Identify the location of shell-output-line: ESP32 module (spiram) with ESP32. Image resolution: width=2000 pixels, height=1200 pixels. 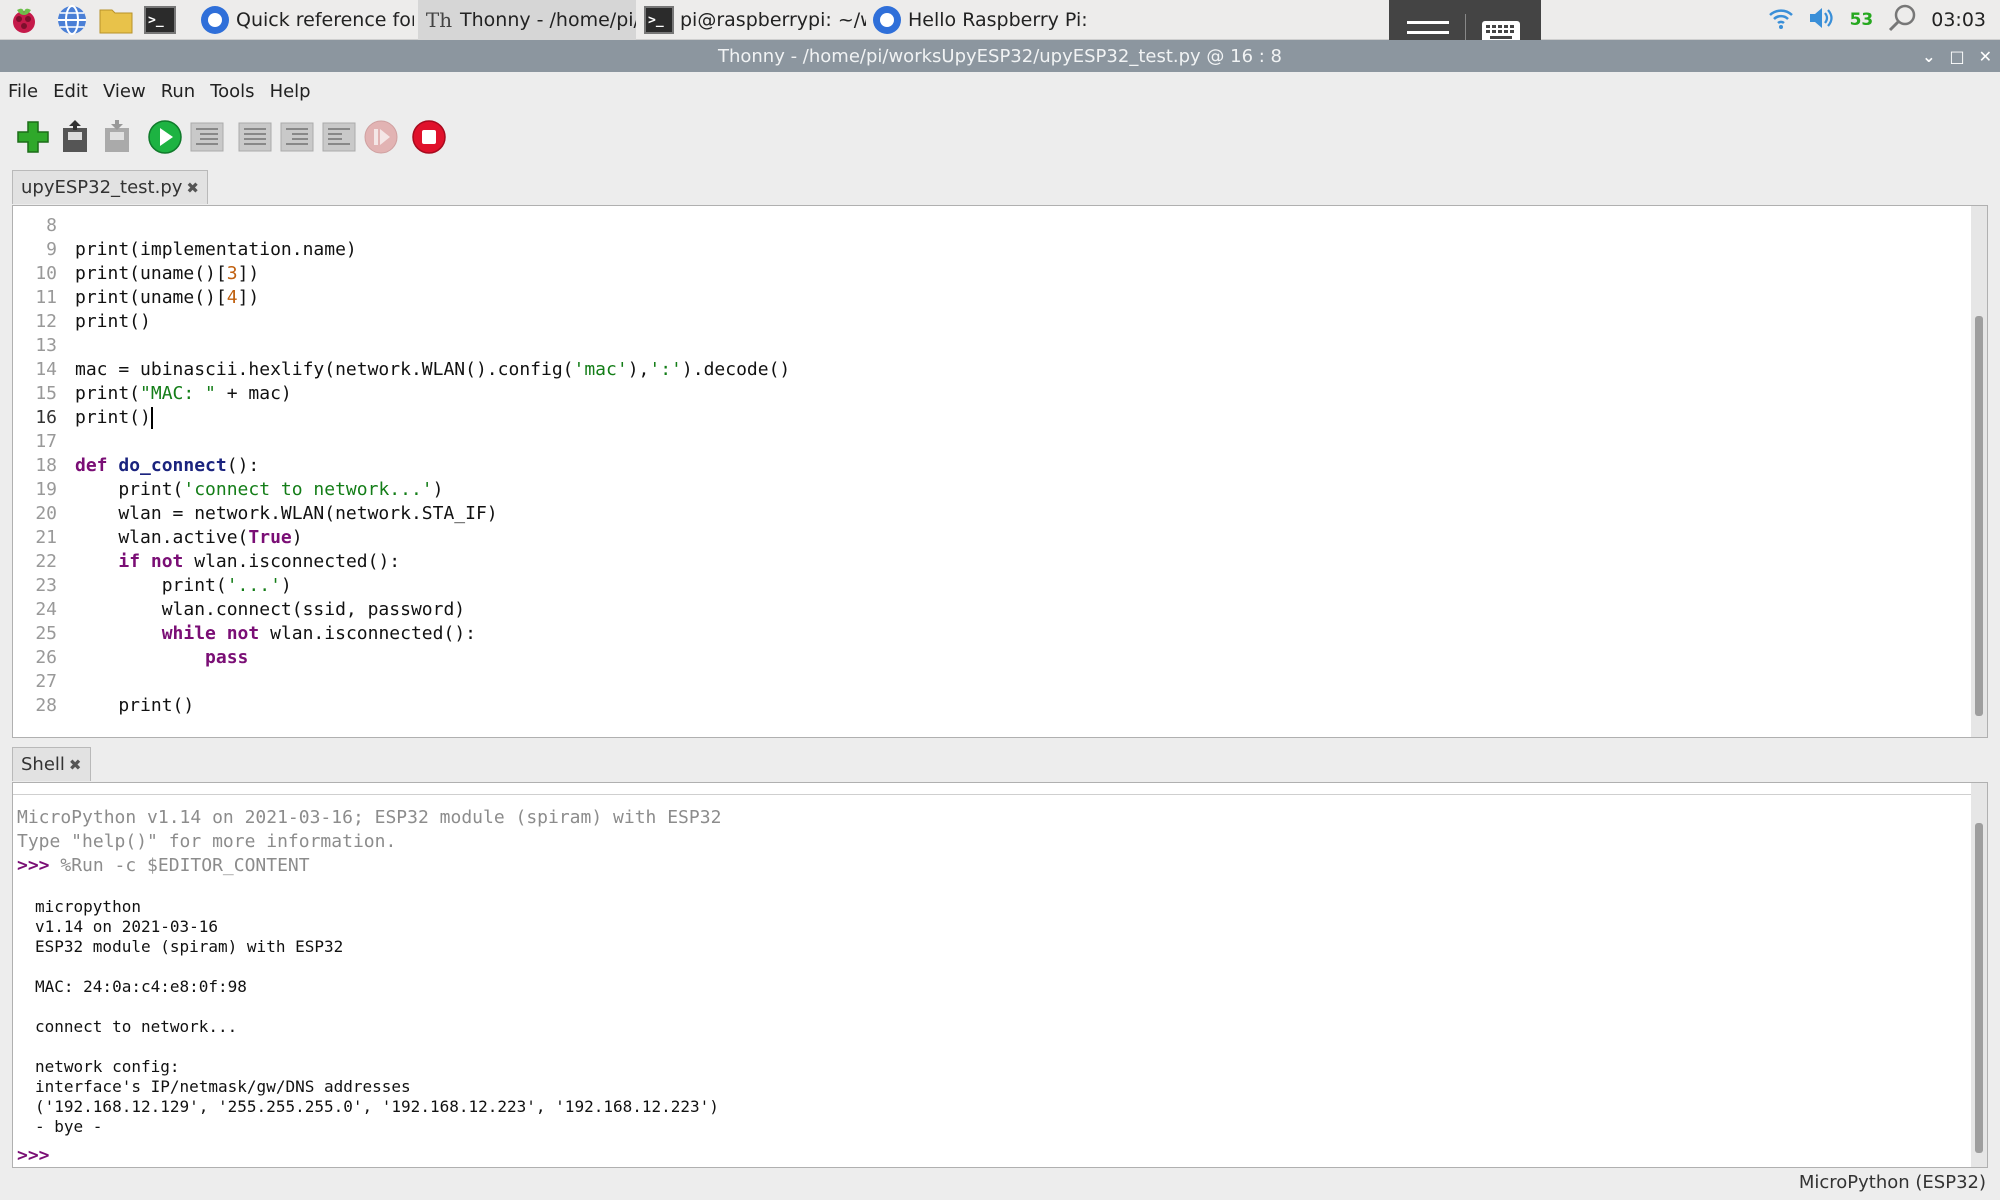
(189, 946).